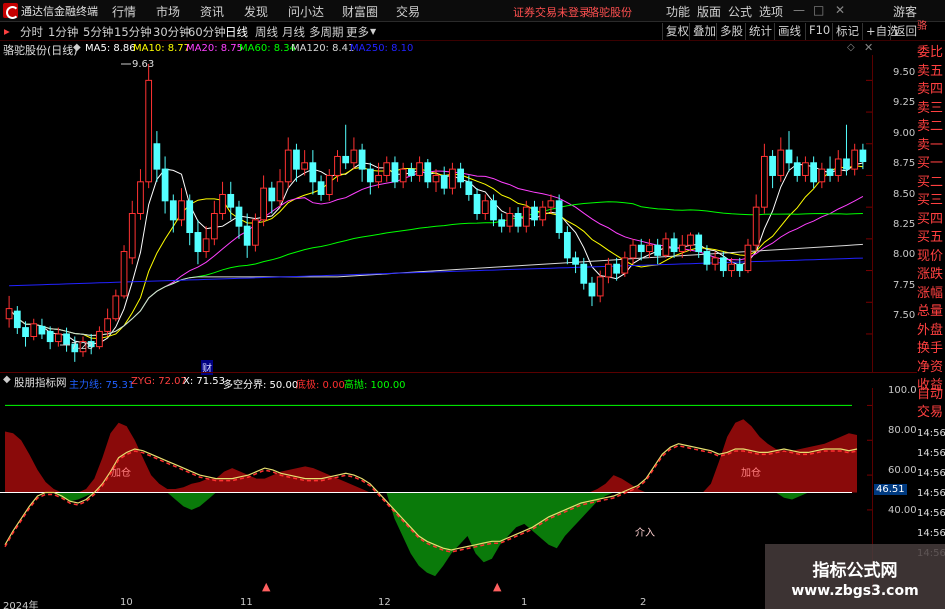 Image resolution: width=945 pixels, height=609 pixels. What do you see at coordinates (818, 10) in the screenshot?
I see `maximize-icon: □` at bounding box center [818, 10].